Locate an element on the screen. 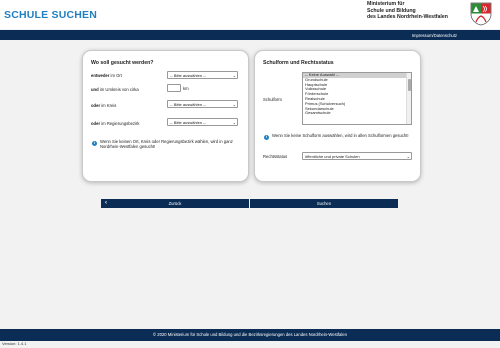  umkreis-label: und im Umkreis von cirka is located at coordinates (115, 89).